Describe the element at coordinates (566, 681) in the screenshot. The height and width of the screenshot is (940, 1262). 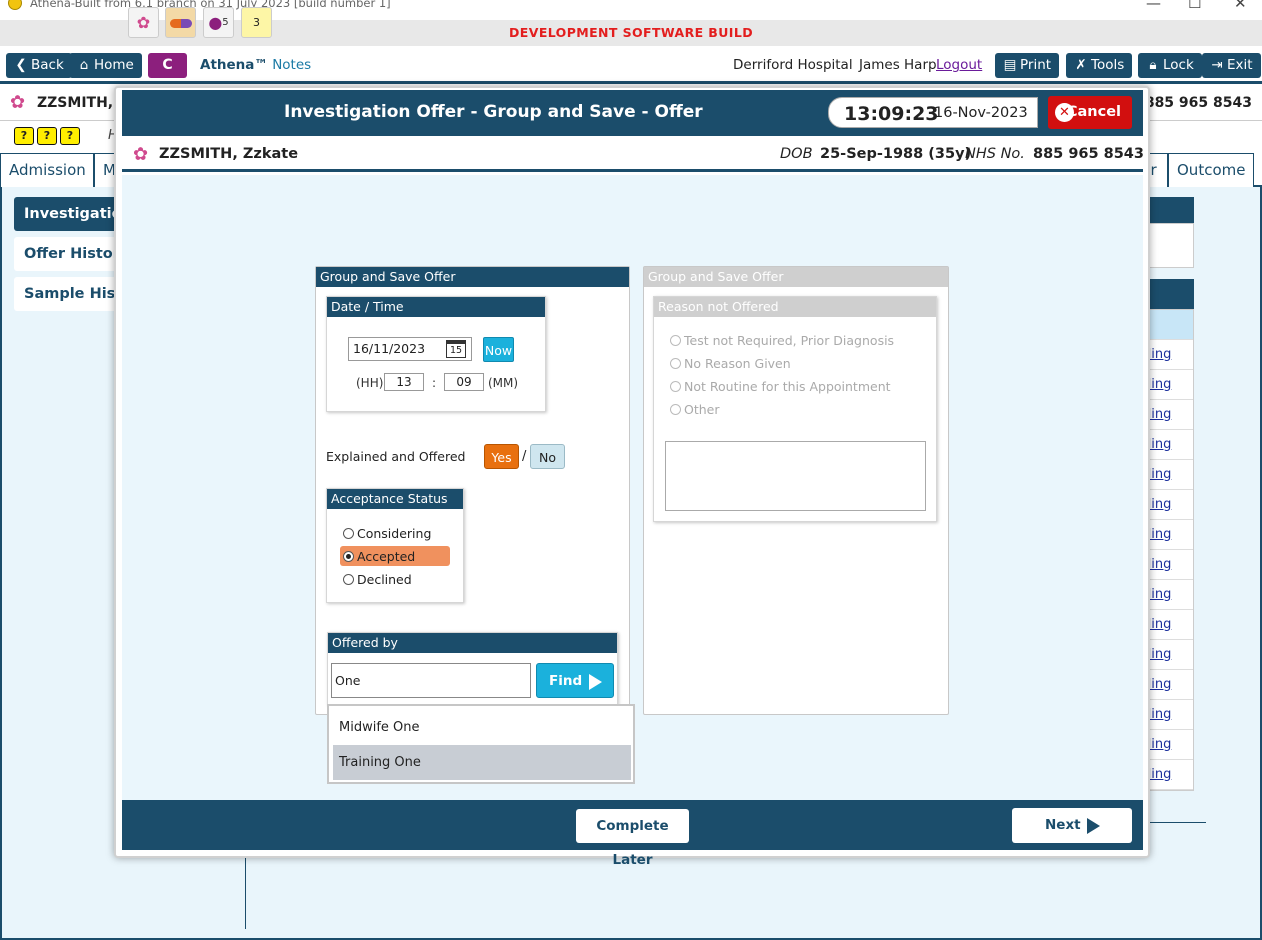
I see `find-label: Find` at that location.